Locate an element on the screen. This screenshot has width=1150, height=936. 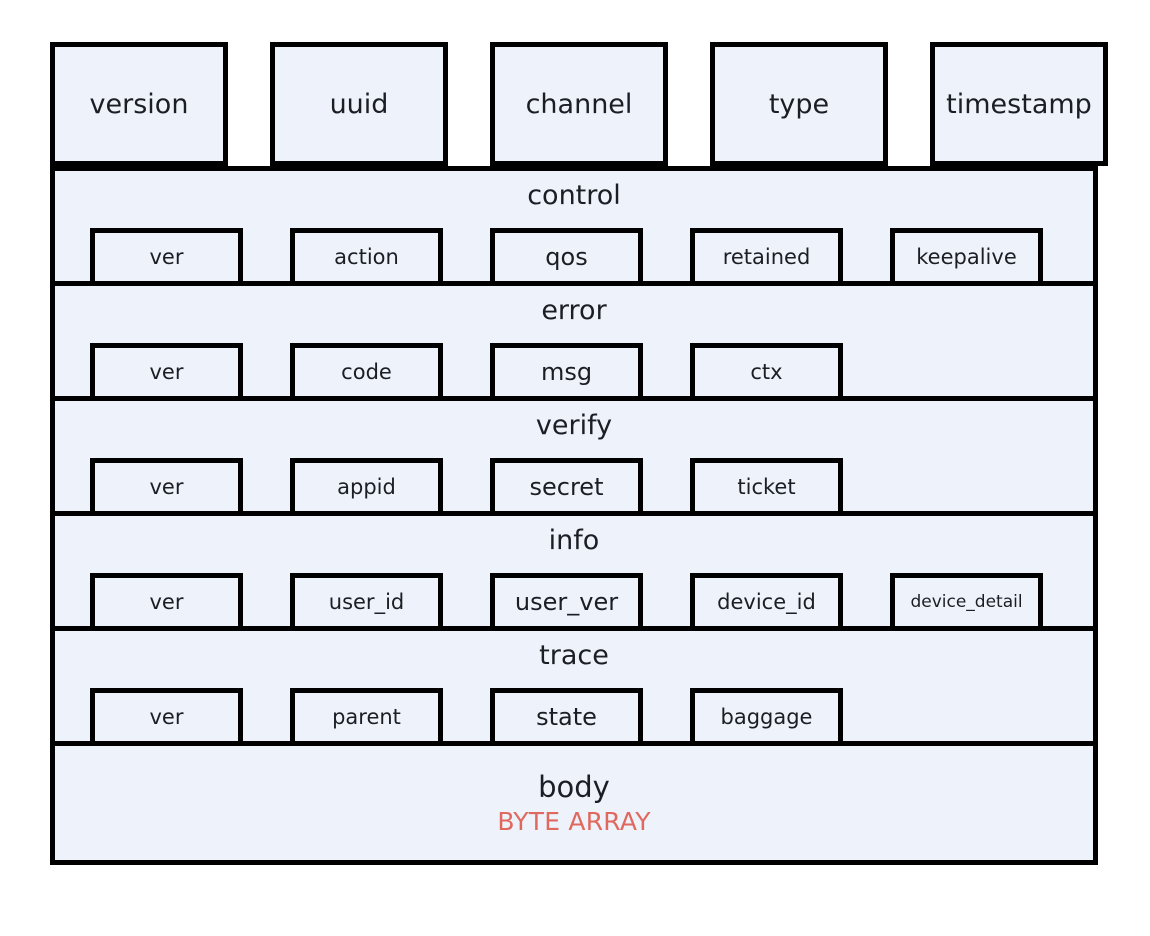
field-verify-secret: secret is located at coordinates (566, 487).